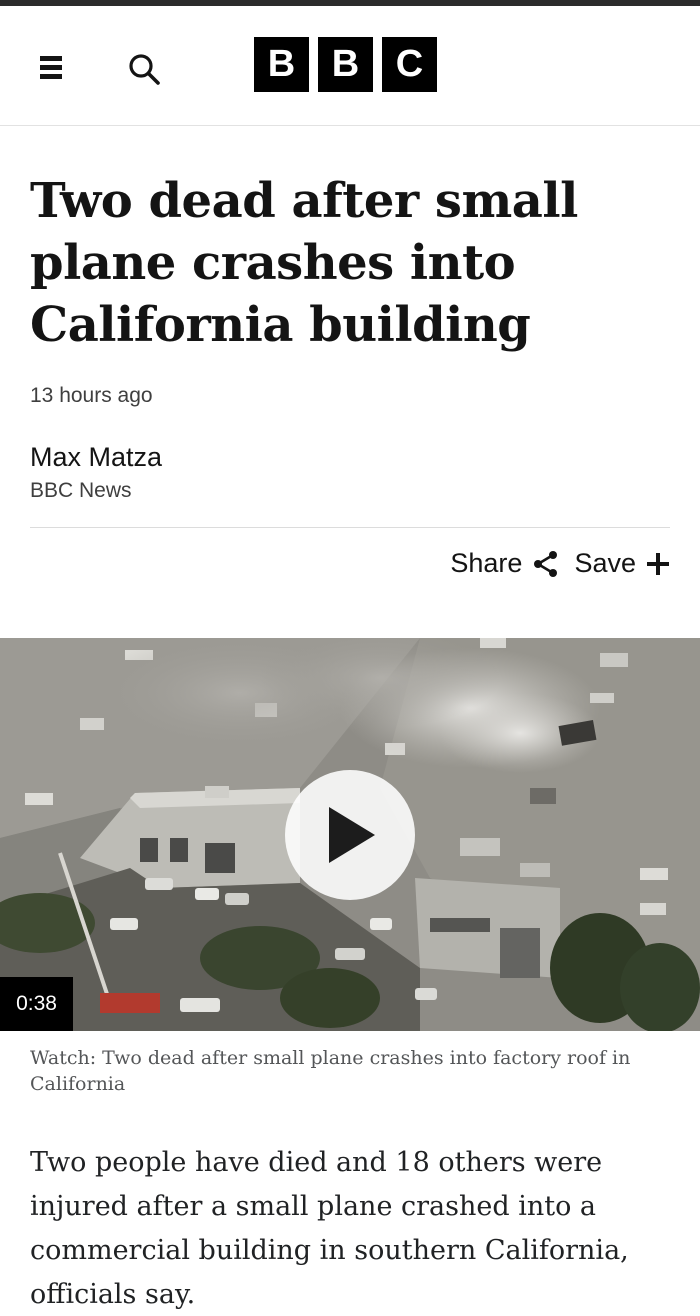 This screenshot has width=700, height=1316. I want to click on save-button: Save, so click(622, 563).